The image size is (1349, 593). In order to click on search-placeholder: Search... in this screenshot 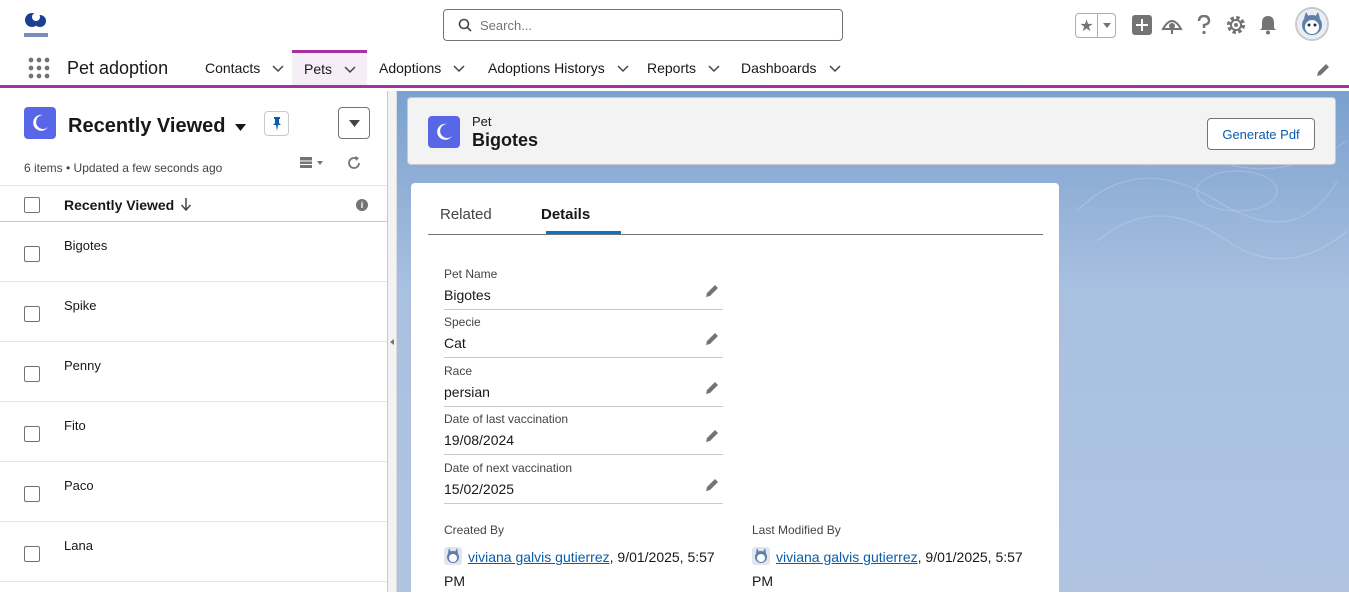, I will do `click(506, 25)`.